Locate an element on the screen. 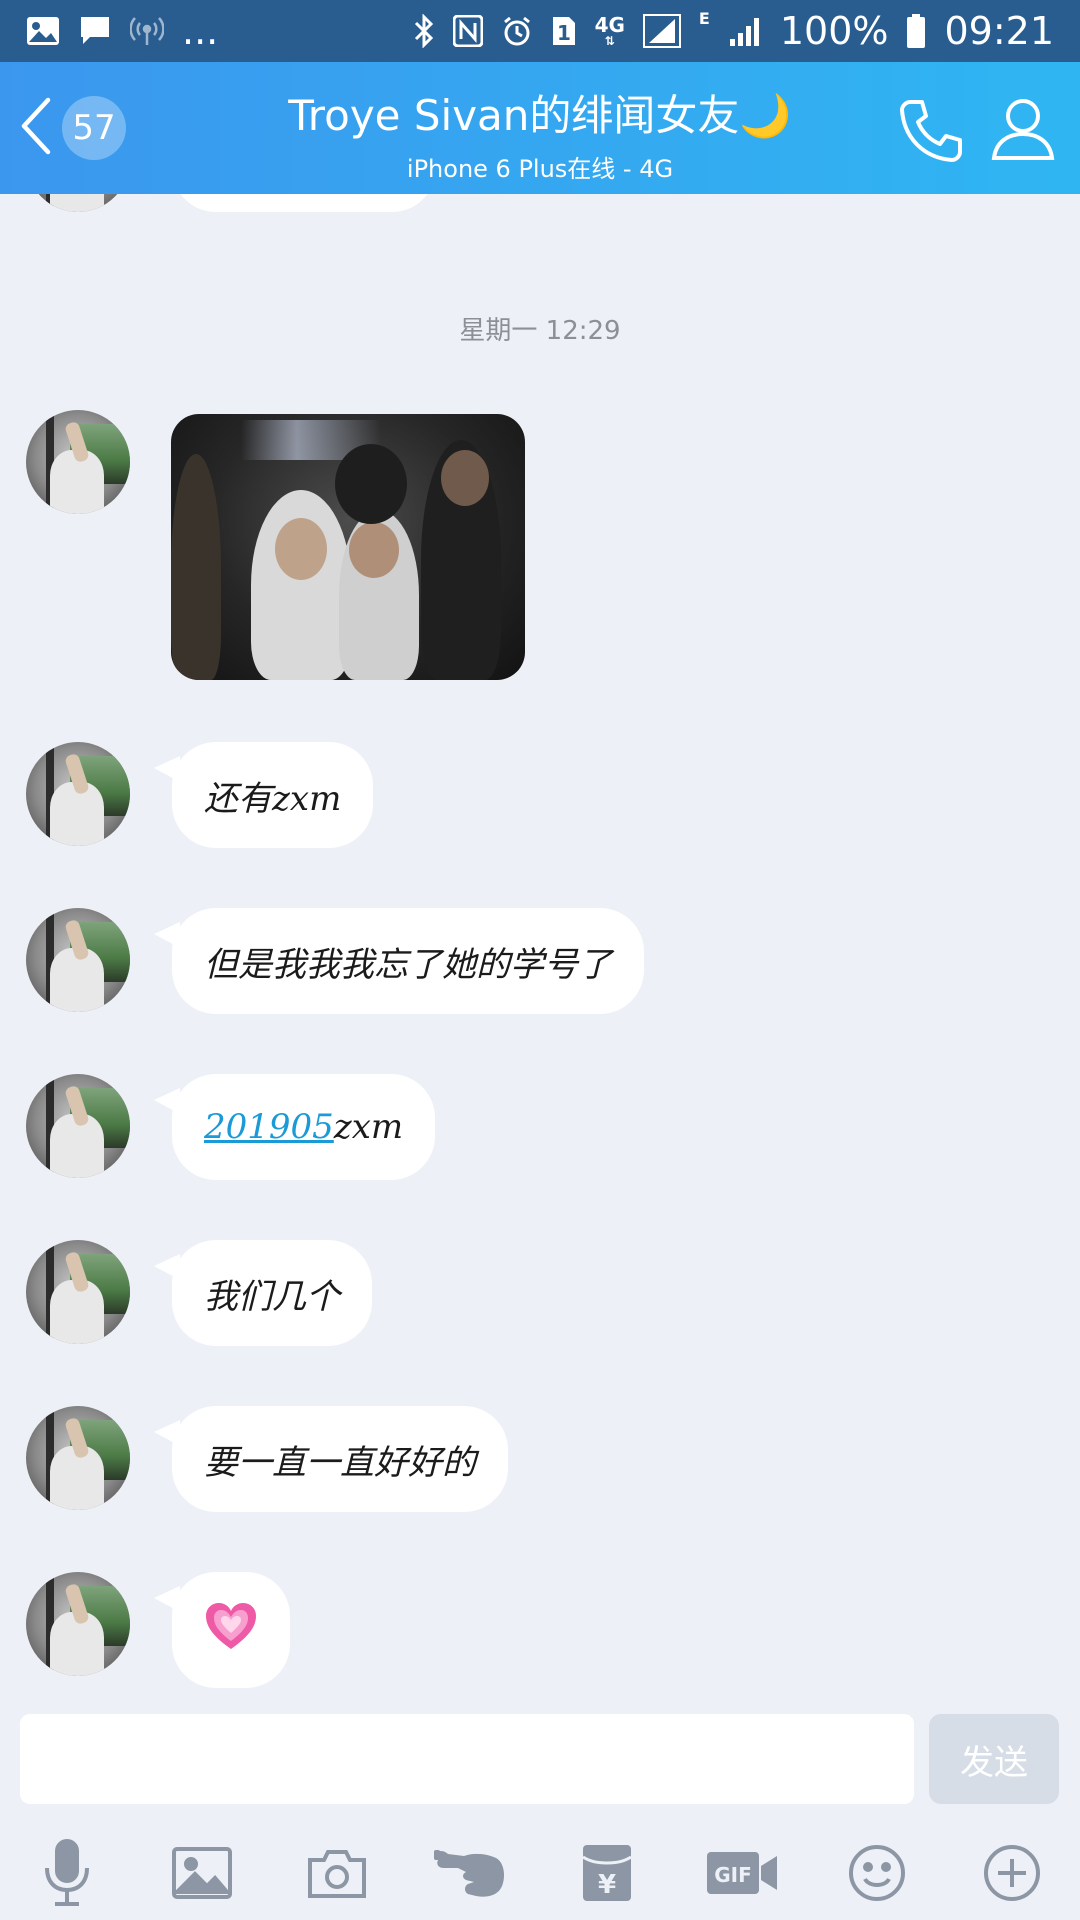 The height and width of the screenshot is (1920, 1080). message-input is located at coordinates (467, 1759).